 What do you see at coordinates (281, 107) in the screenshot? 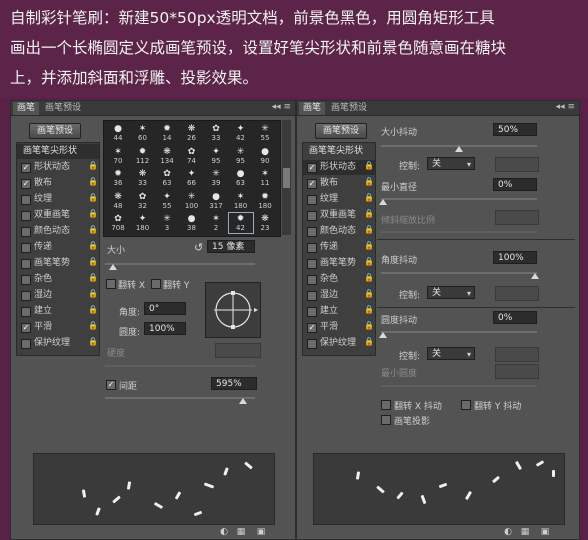
I see `panel-menu-icon: ◂◂ ≡` at bounding box center [281, 107].